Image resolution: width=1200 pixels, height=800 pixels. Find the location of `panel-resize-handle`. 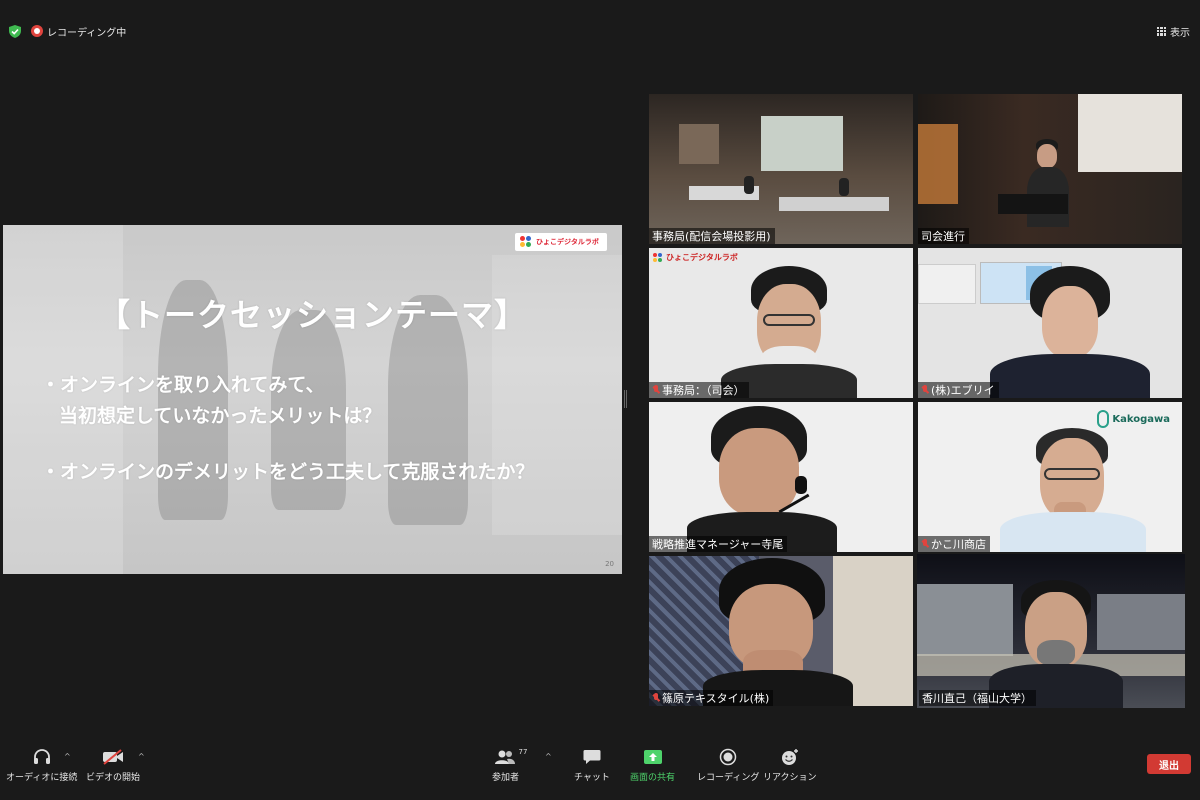

panel-resize-handle is located at coordinates (625, 399).